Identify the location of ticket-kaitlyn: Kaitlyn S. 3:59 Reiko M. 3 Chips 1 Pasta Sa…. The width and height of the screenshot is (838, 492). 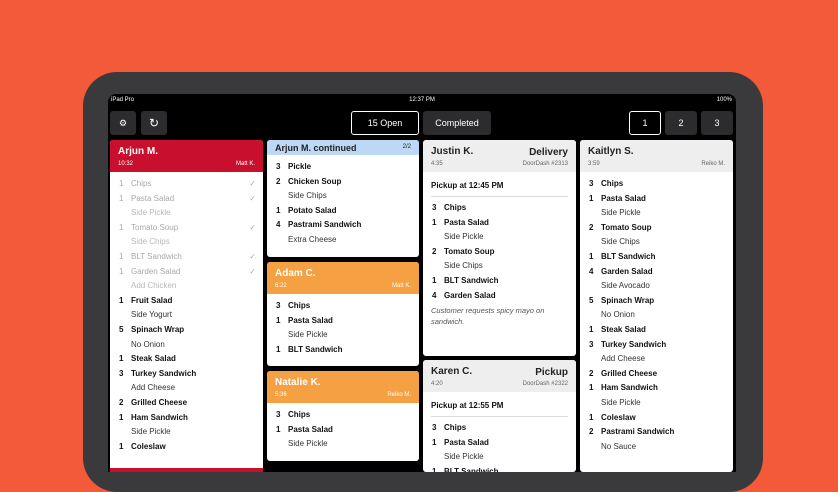
(656, 306).